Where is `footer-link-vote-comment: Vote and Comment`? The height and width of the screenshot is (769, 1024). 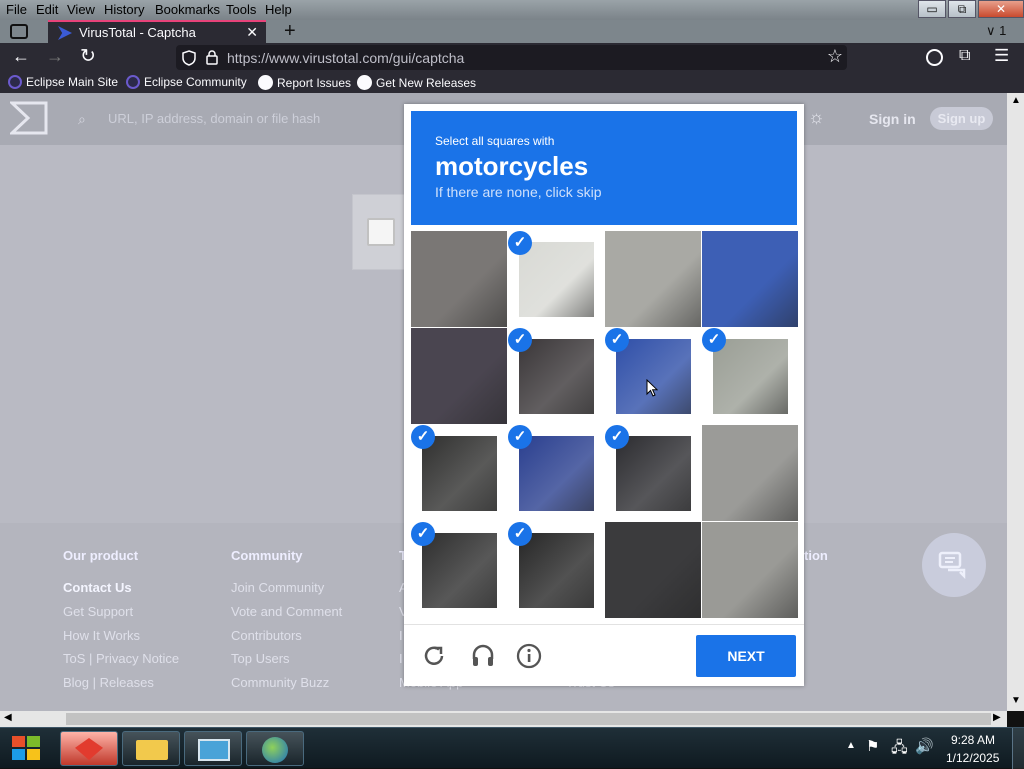
footer-link-vote-comment: Vote and Comment is located at coordinates (286, 611).